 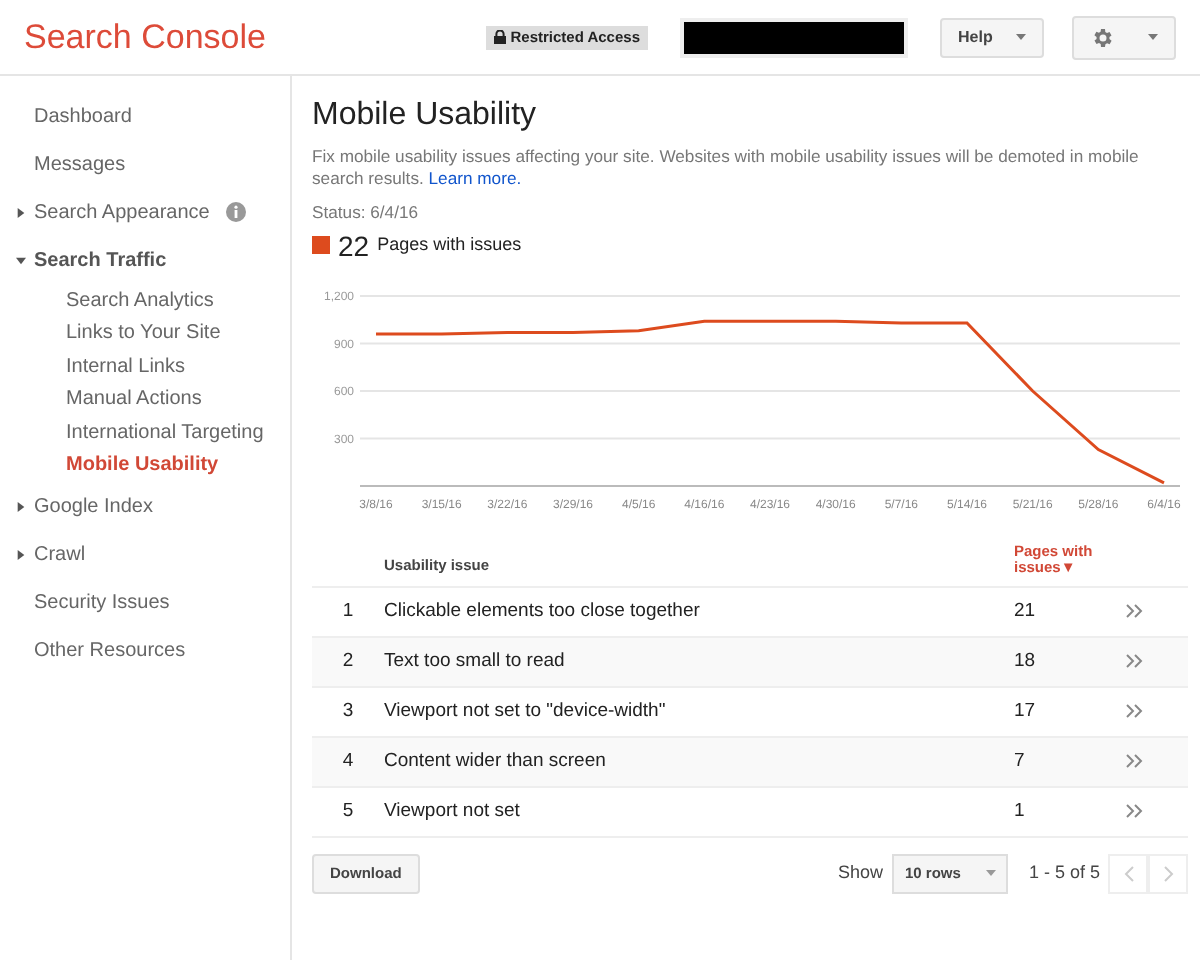 What do you see at coordinates (21, 260) in the screenshot?
I see `collapse-arrow-icon` at bounding box center [21, 260].